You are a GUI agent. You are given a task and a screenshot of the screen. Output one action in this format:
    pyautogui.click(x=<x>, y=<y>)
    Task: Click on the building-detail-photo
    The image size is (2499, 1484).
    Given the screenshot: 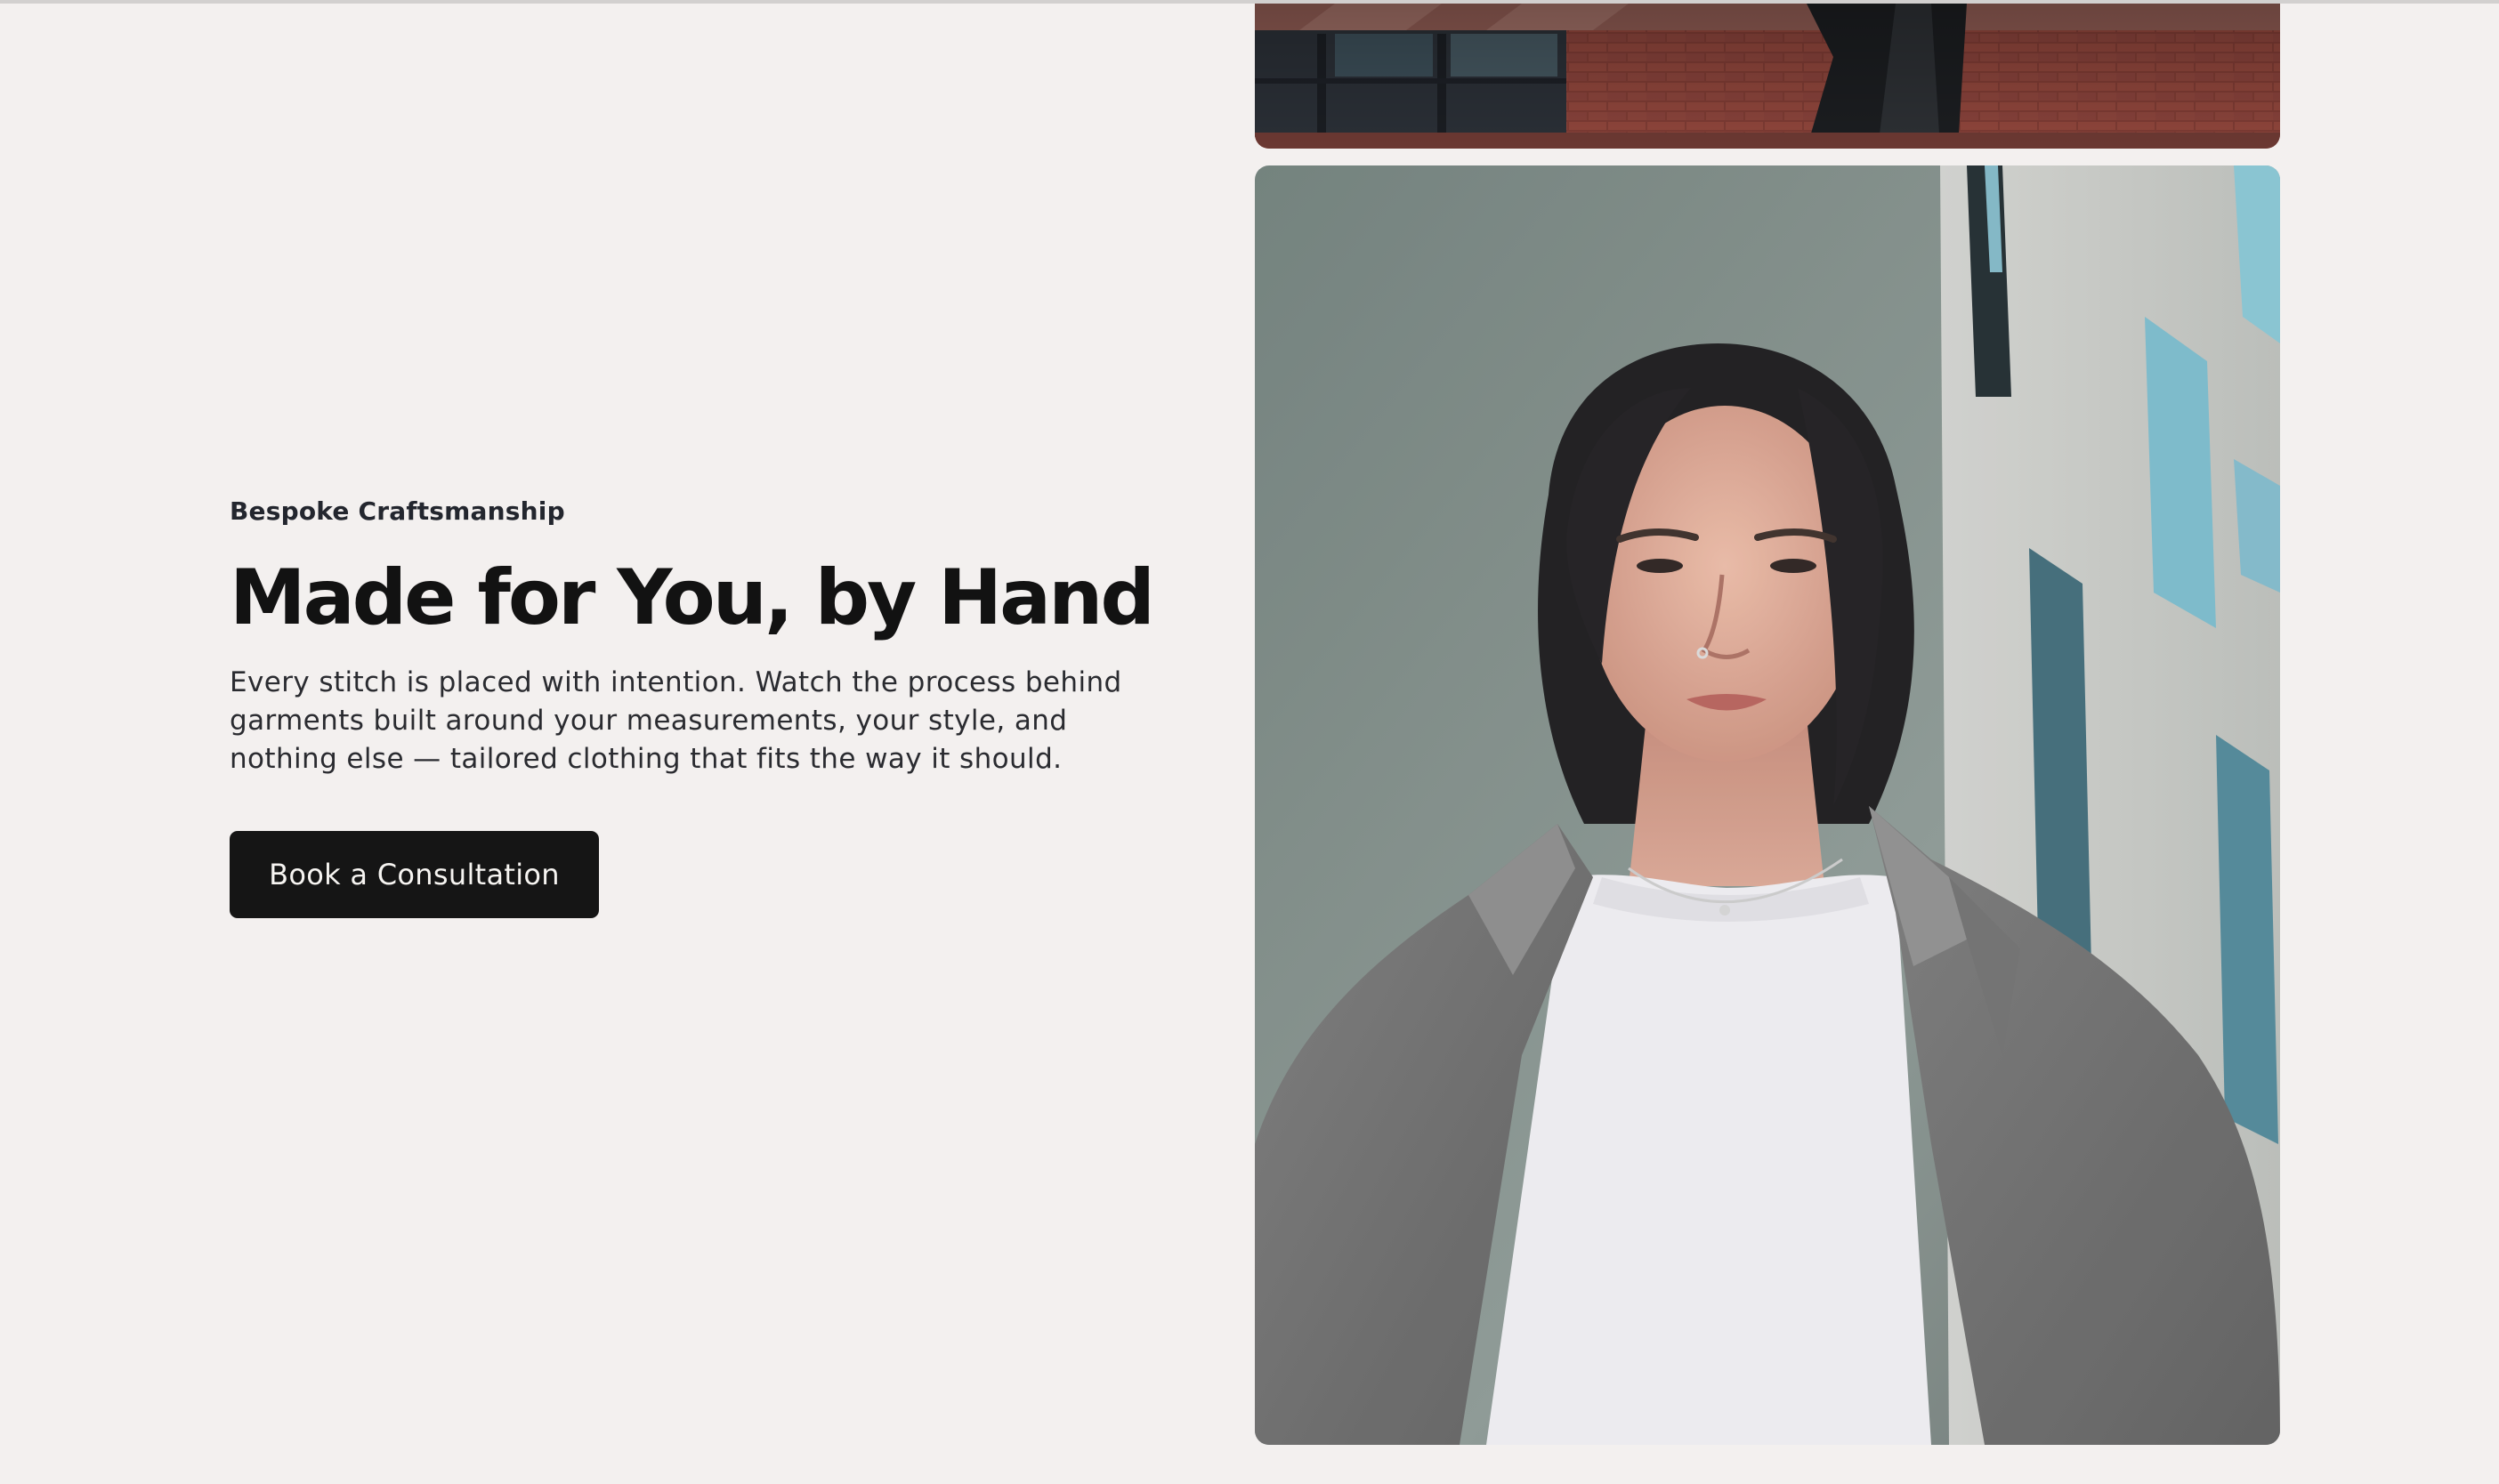 What is the action you would take?
    pyautogui.click(x=1767, y=76)
    